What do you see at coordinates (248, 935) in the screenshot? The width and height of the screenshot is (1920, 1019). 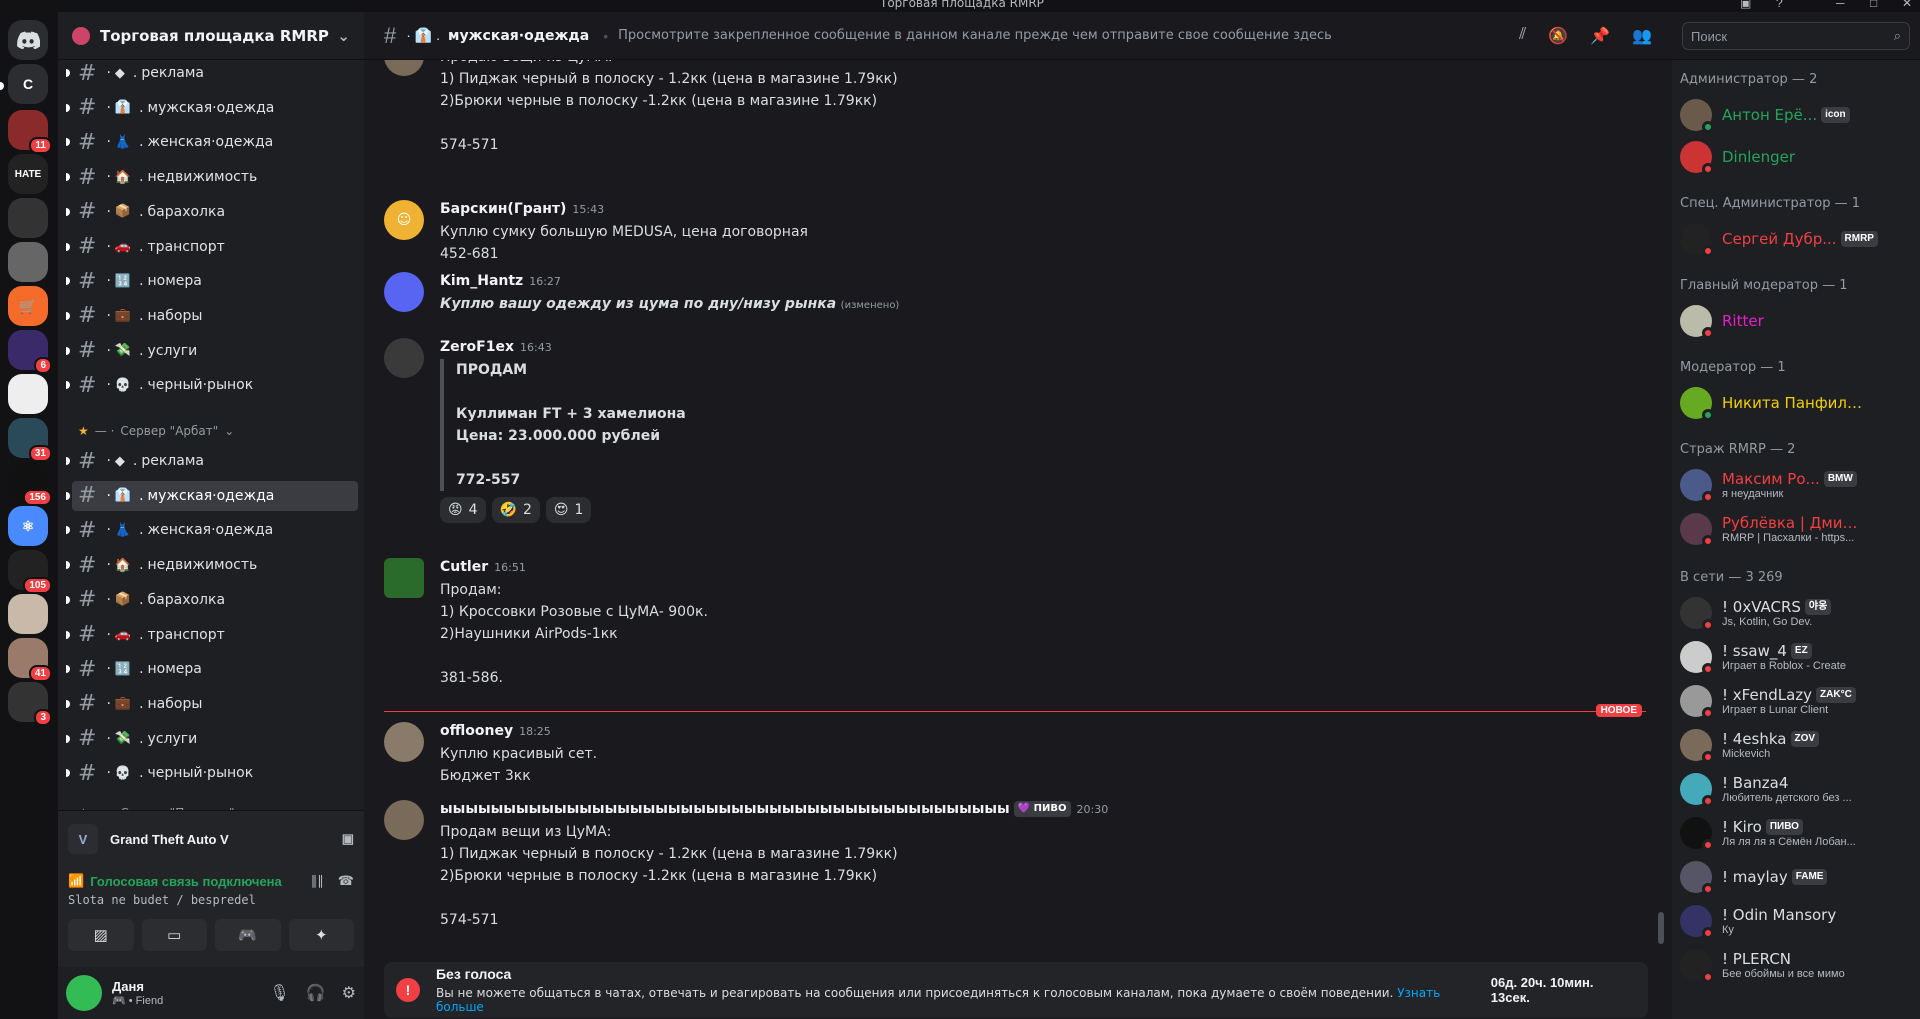 I see `activities-button: 🎮` at bounding box center [248, 935].